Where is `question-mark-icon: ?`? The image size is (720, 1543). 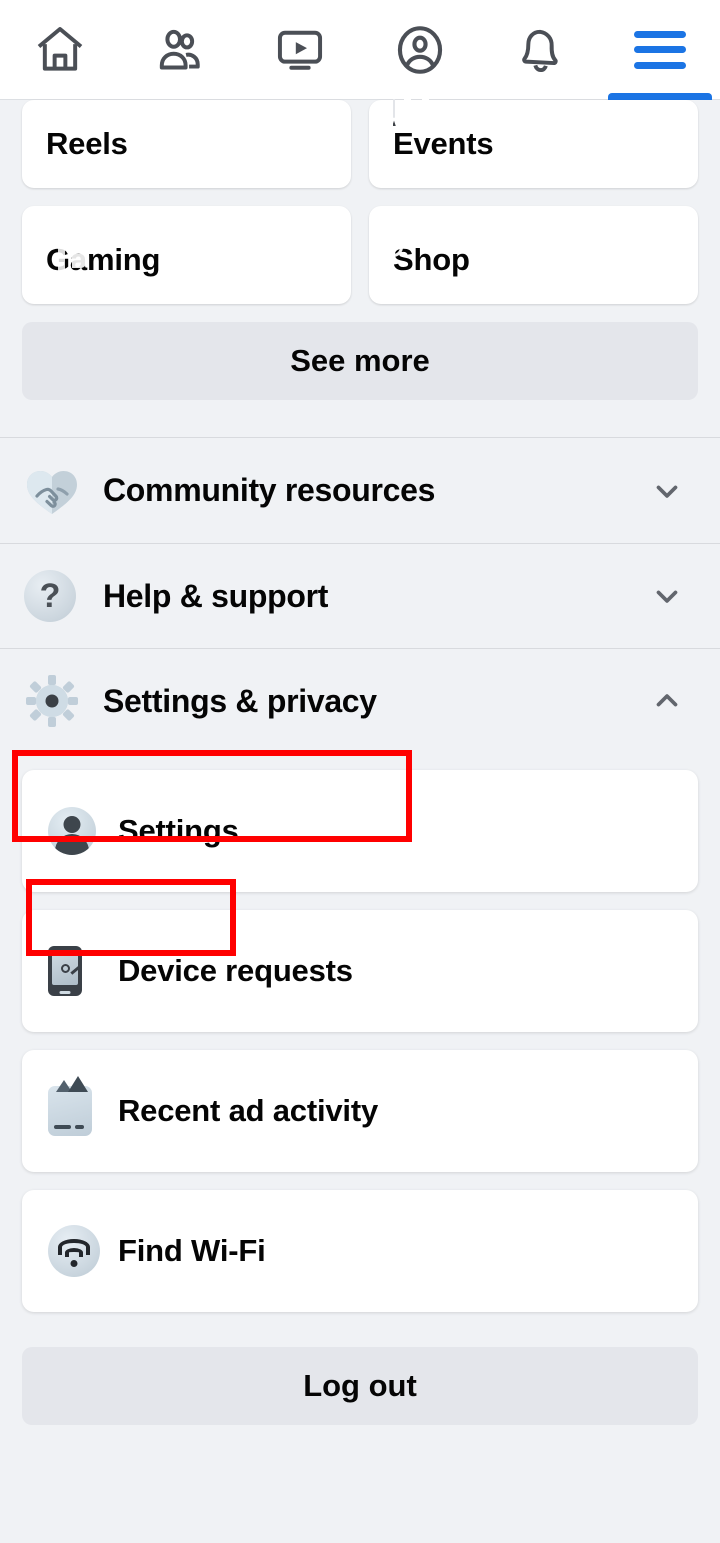
question-mark-icon: ? is located at coordinates (56, 596).